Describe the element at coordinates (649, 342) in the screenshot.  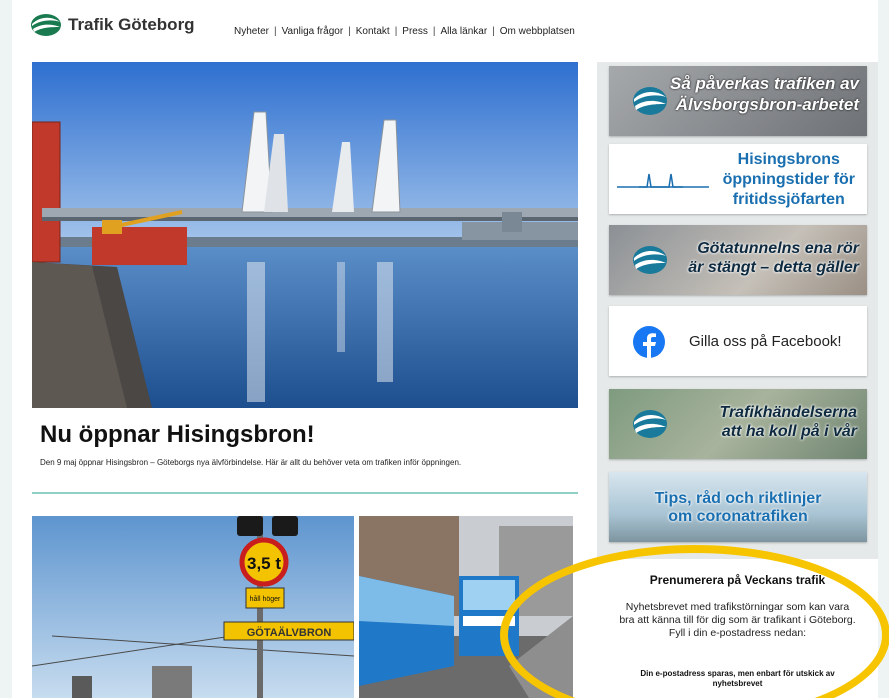
I see `facebook-icon` at that location.